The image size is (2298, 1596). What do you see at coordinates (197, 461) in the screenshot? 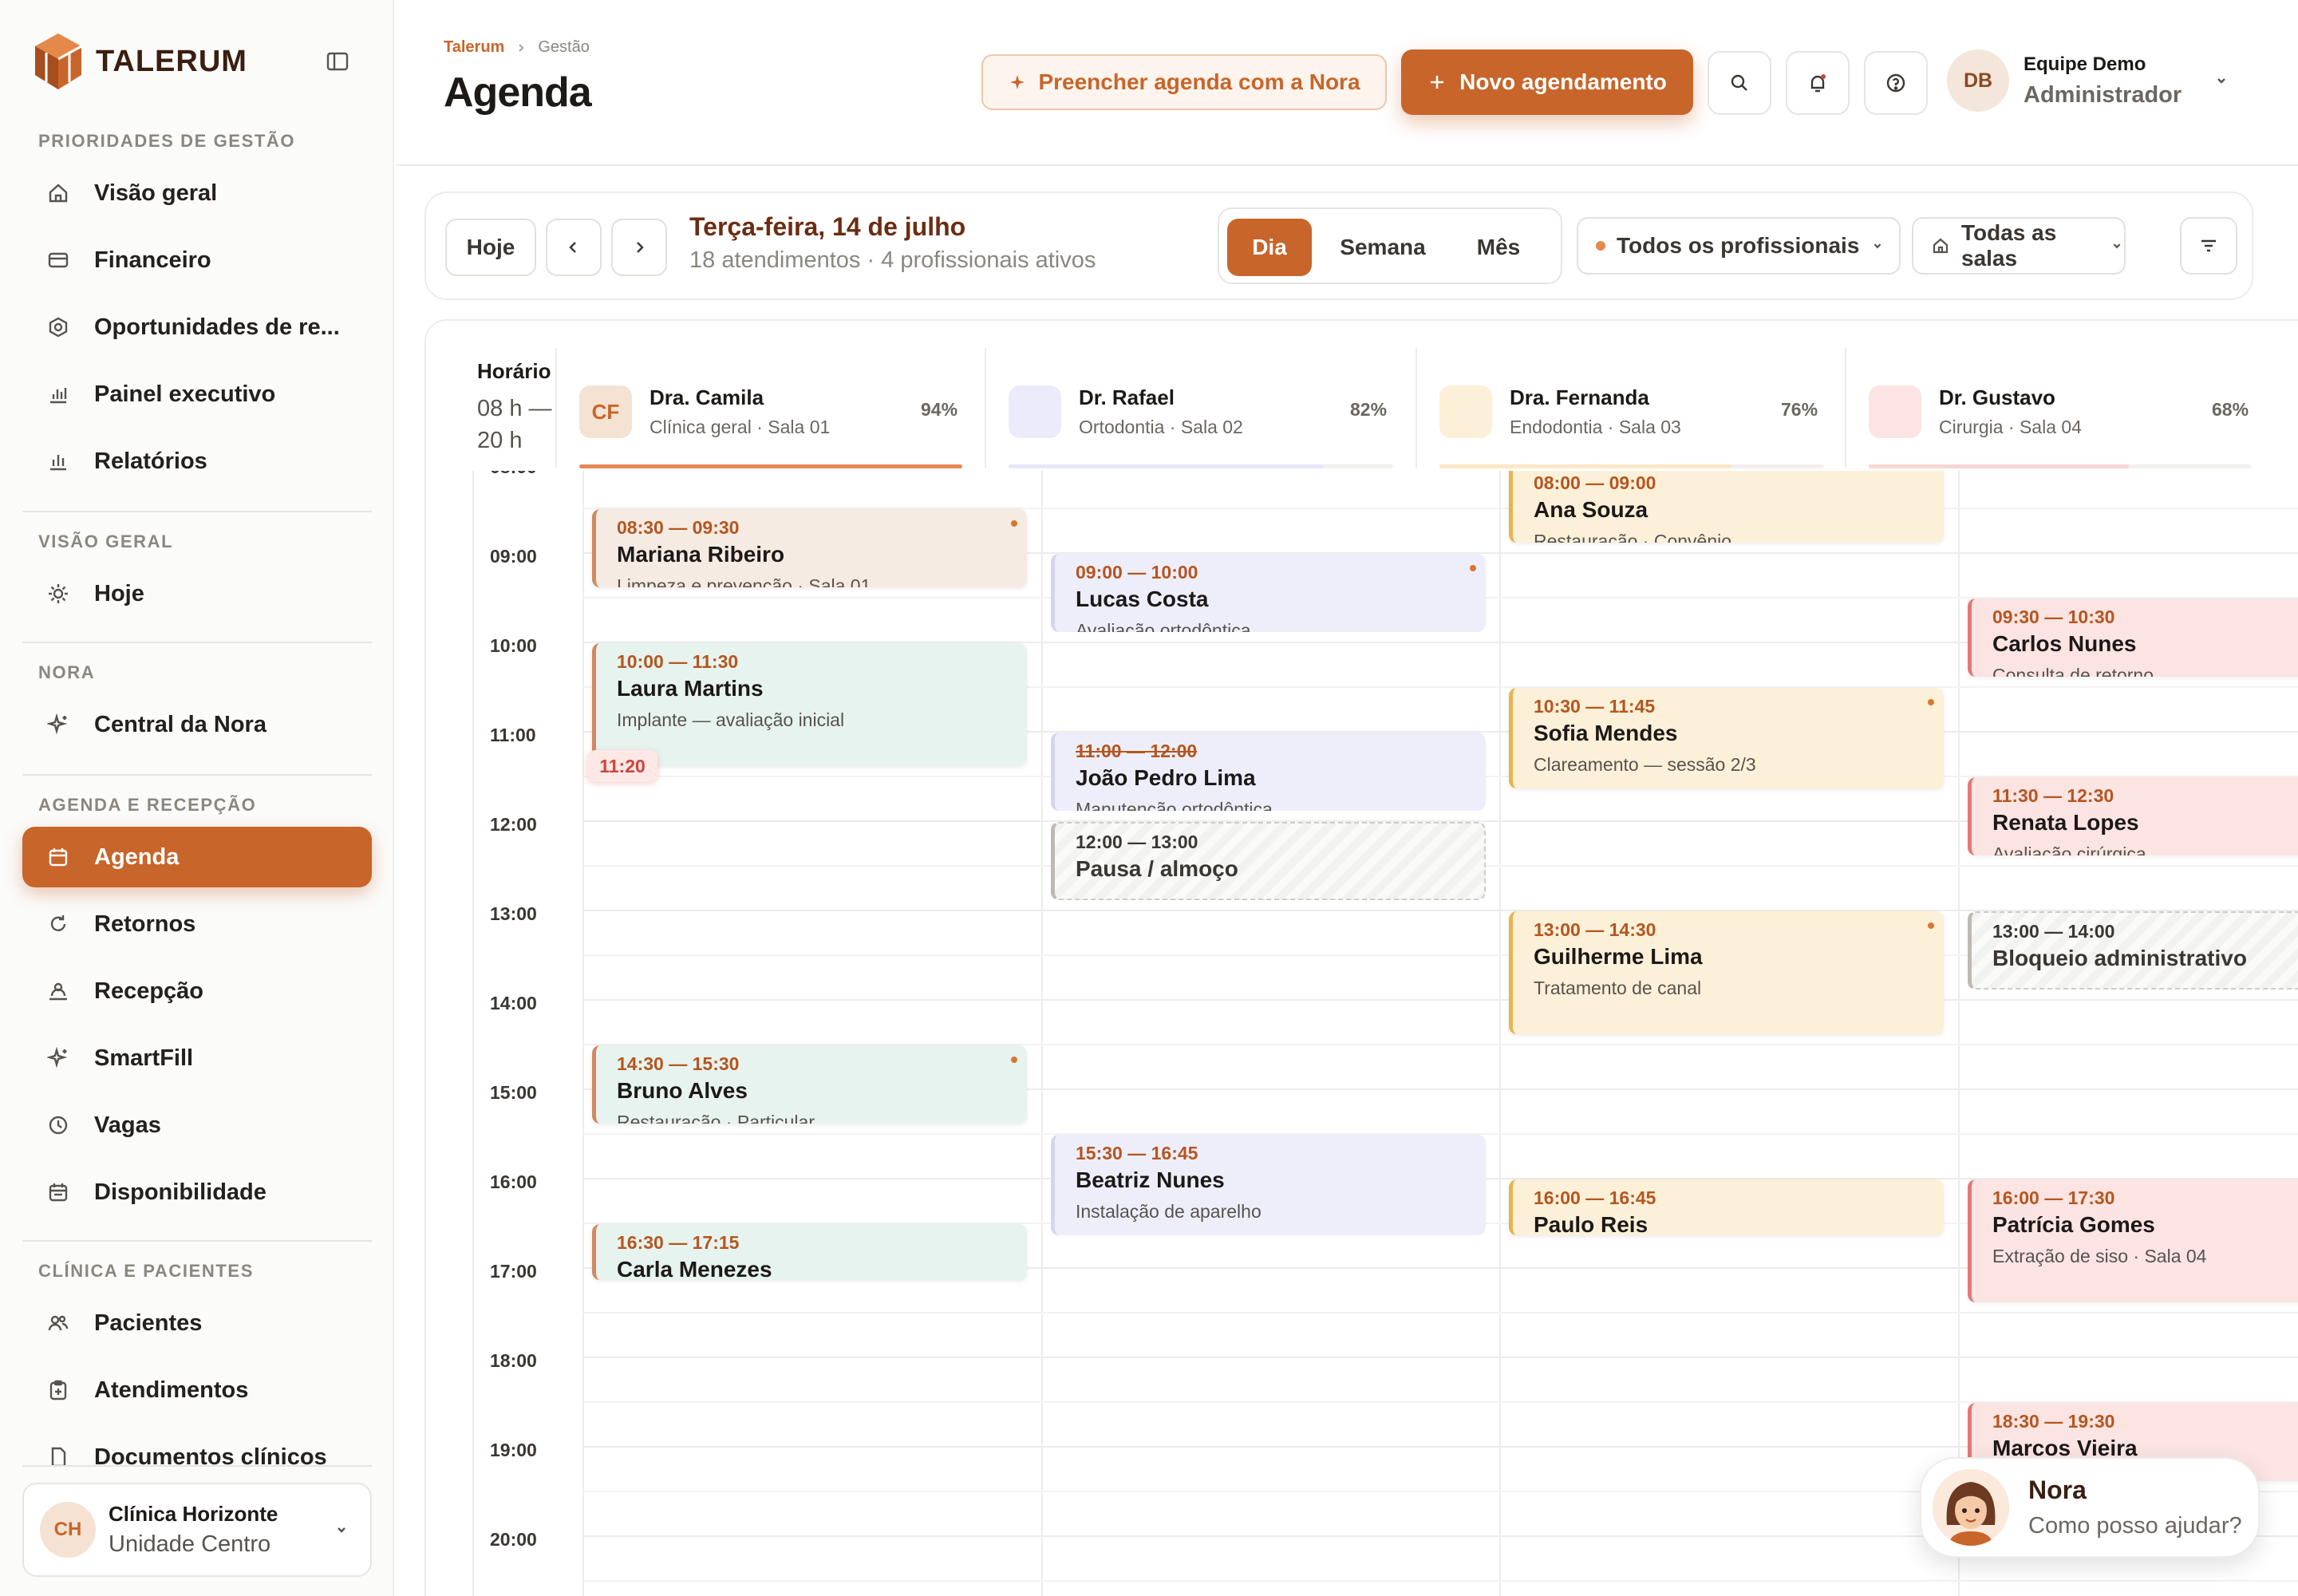
I see `sidebar-item-relatorios: Relatórios` at bounding box center [197, 461].